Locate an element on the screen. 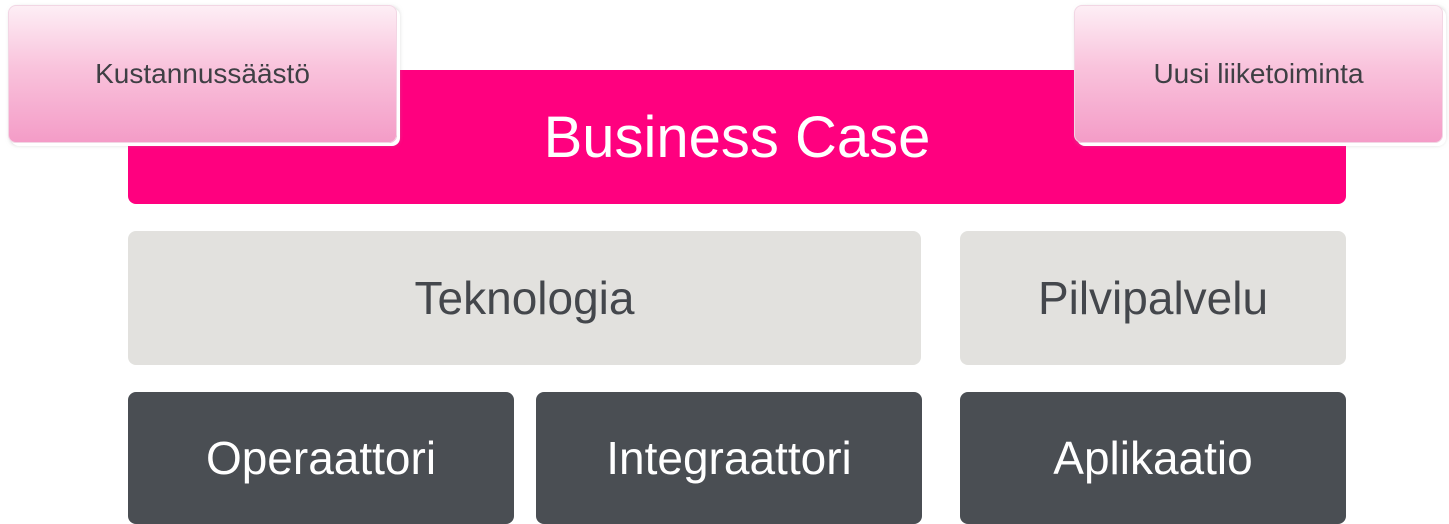 The width and height of the screenshot is (1449, 524). operator-label: Operaattori is located at coordinates (321, 458).